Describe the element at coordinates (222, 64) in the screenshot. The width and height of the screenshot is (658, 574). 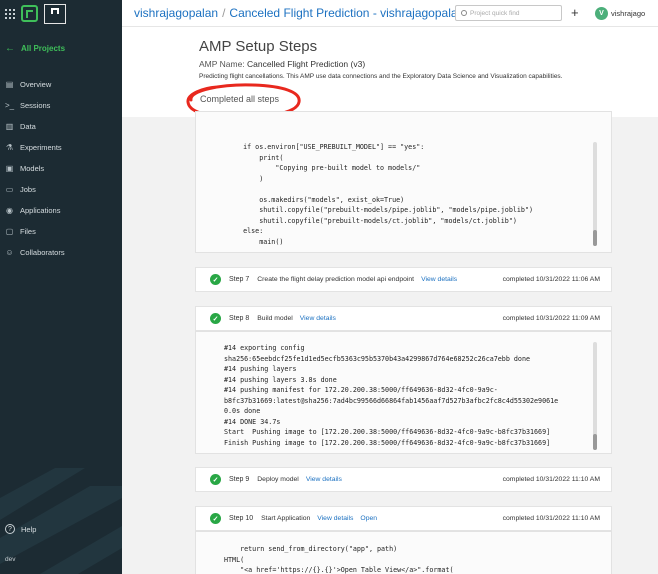
I see `amp-name-label: AMP Name:` at that location.